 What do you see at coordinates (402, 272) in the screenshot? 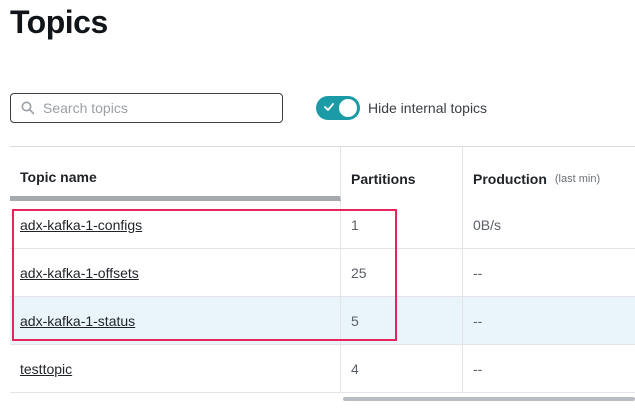
I see `partitions-cell: 25` at bounding box center [402, 272].